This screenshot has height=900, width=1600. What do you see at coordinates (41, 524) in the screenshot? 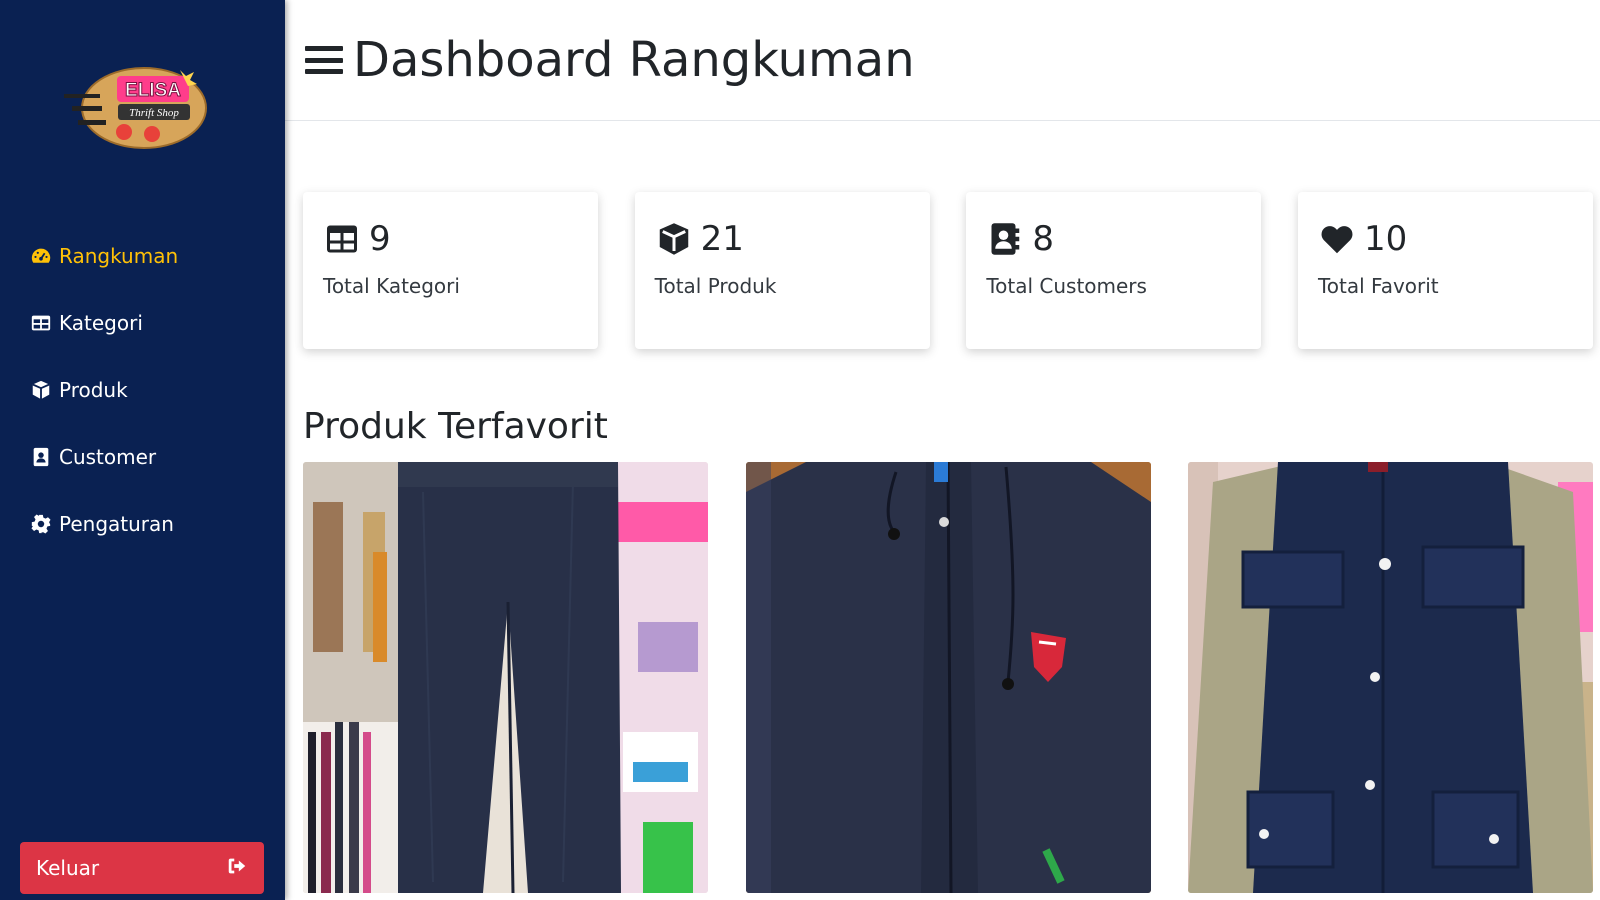
I see `gear-icon` at bounding box center [41, 524].